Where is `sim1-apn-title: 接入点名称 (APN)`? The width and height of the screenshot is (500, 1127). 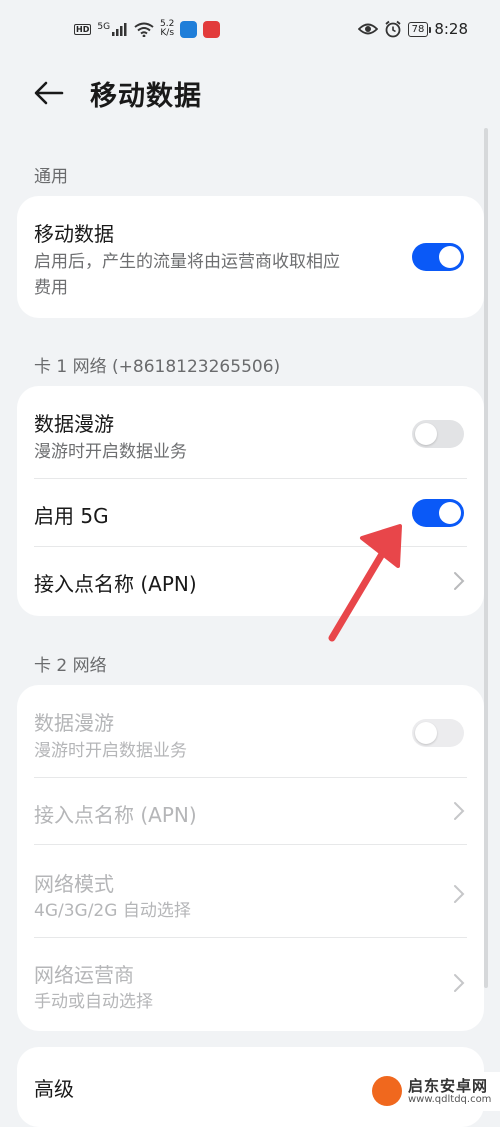 sim1-apn-title: 接入点名称 (APN) is located at coordinates (115, 584).